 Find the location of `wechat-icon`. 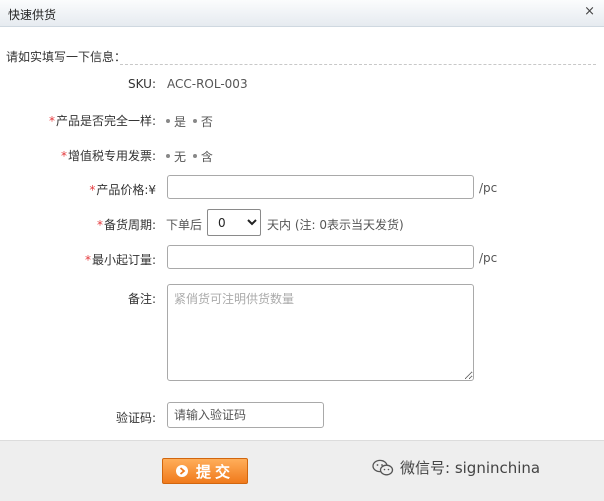

wechat-icon is located at coordinates (383, 467).